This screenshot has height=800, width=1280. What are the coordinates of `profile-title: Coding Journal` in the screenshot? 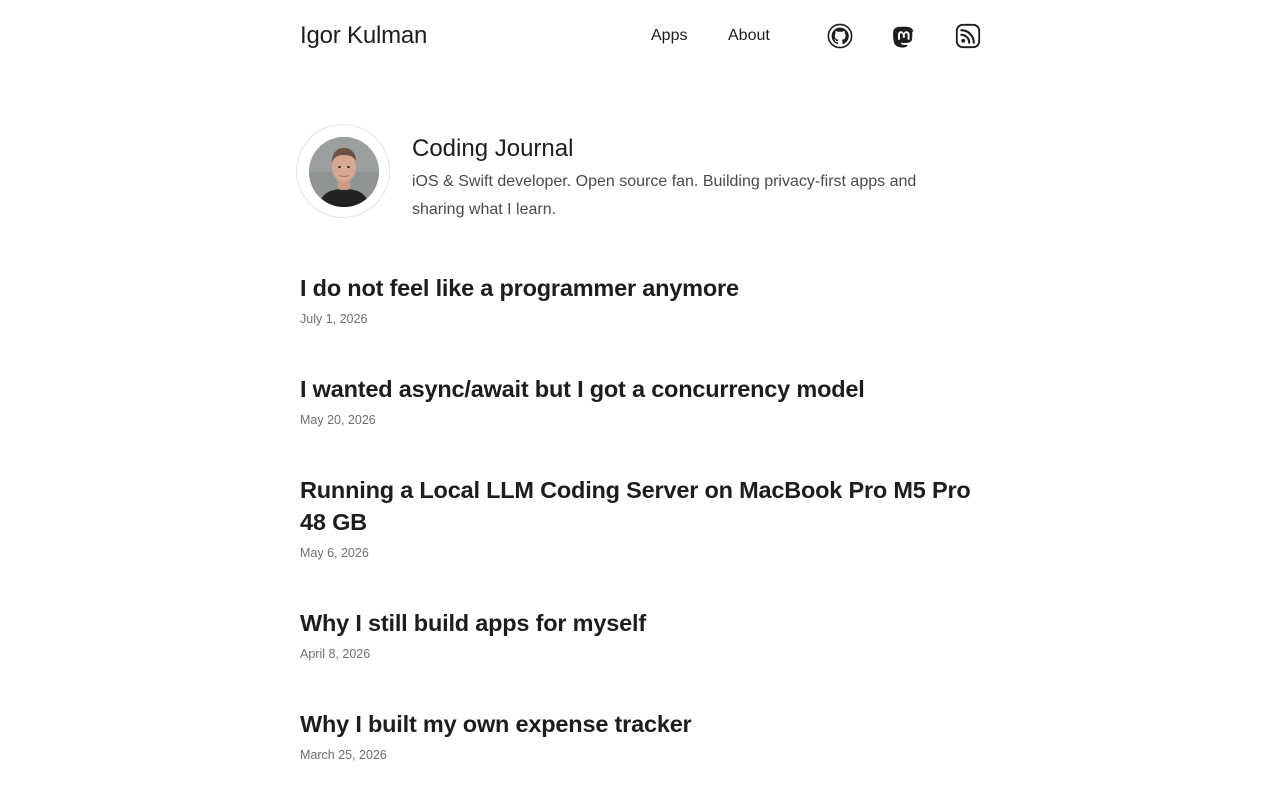 It's located at (493, 148).